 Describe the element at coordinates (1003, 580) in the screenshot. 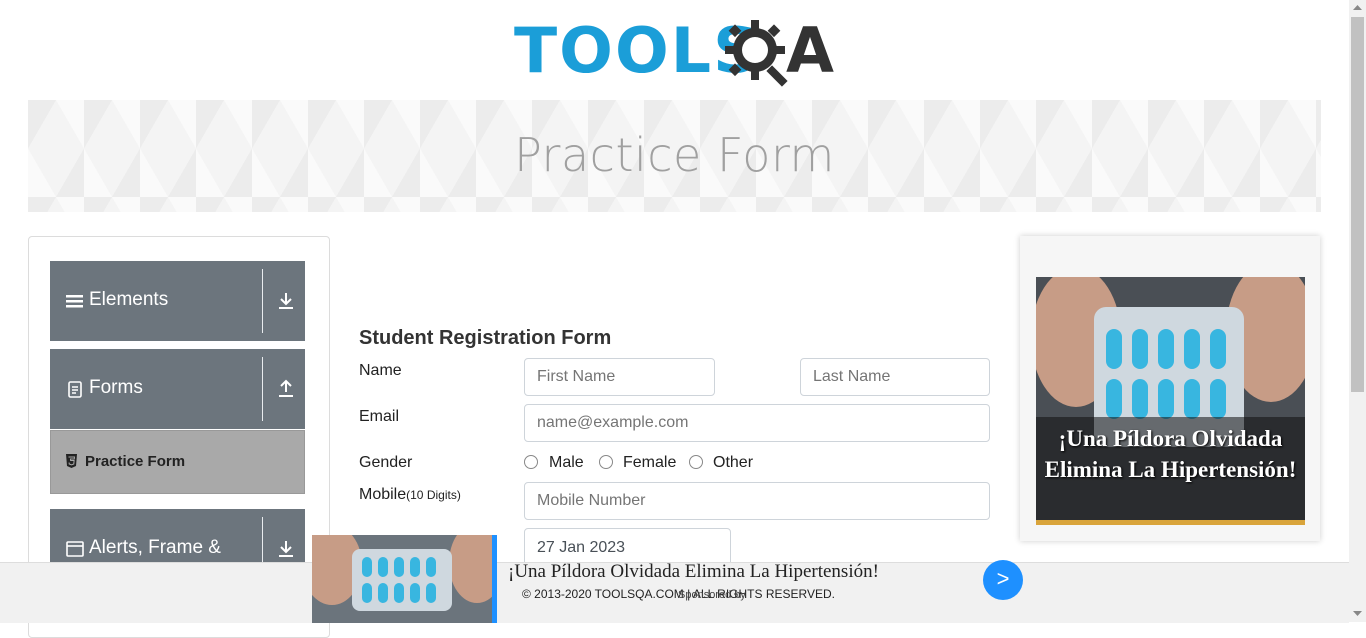

I see `bottom-ad-next-button: >` at that location.